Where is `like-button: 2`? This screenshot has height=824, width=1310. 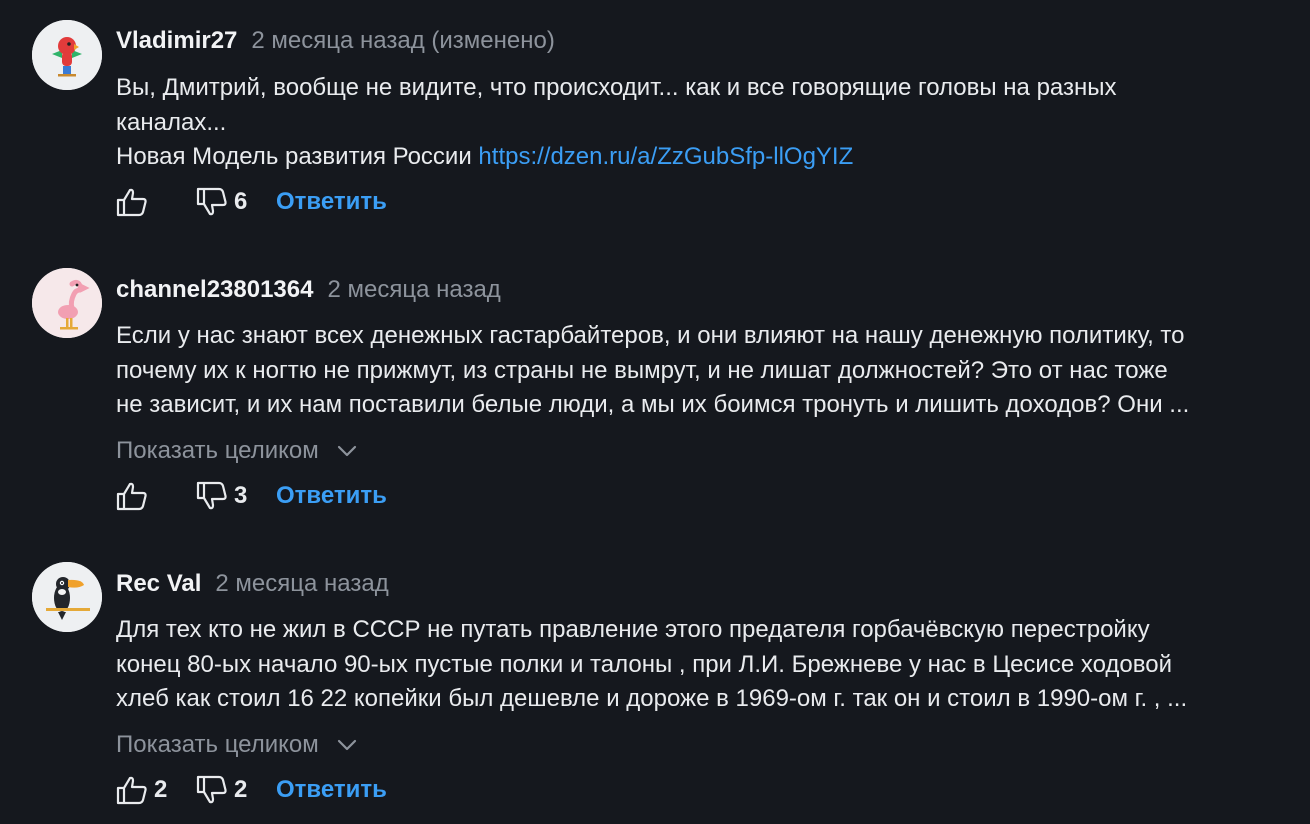 like-button: 2 is located at coordinates (156, 790).